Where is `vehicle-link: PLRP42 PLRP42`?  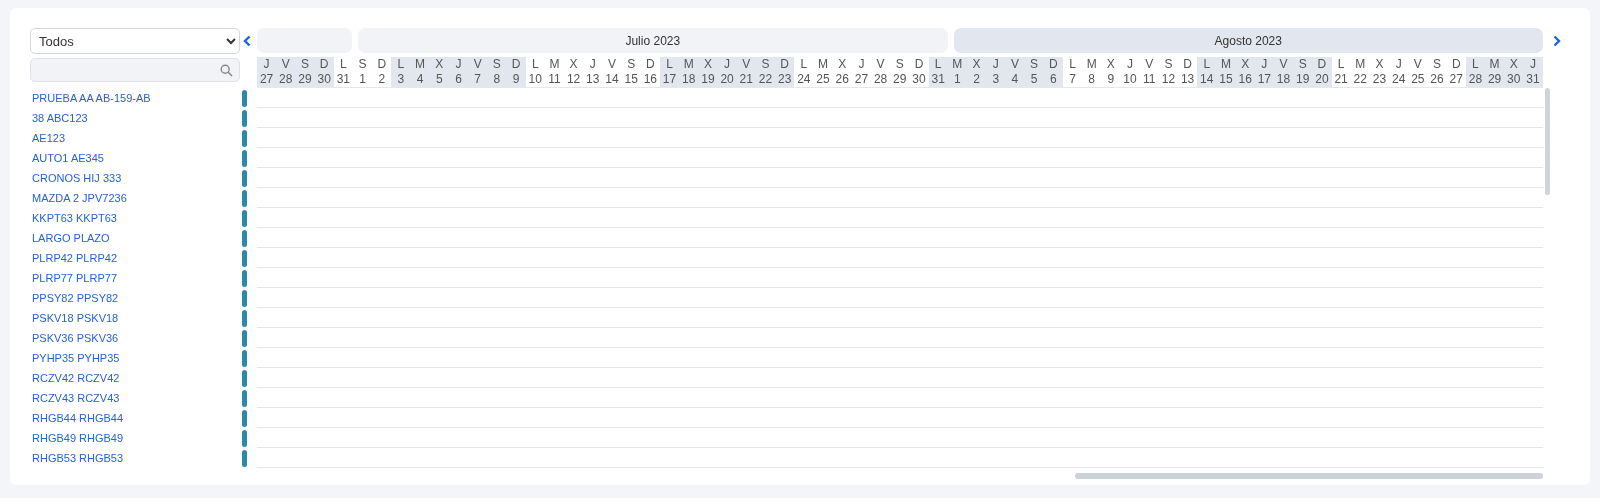
vehicle-link: PLRP42 PLRP42 is located at coordinates (74, 258).